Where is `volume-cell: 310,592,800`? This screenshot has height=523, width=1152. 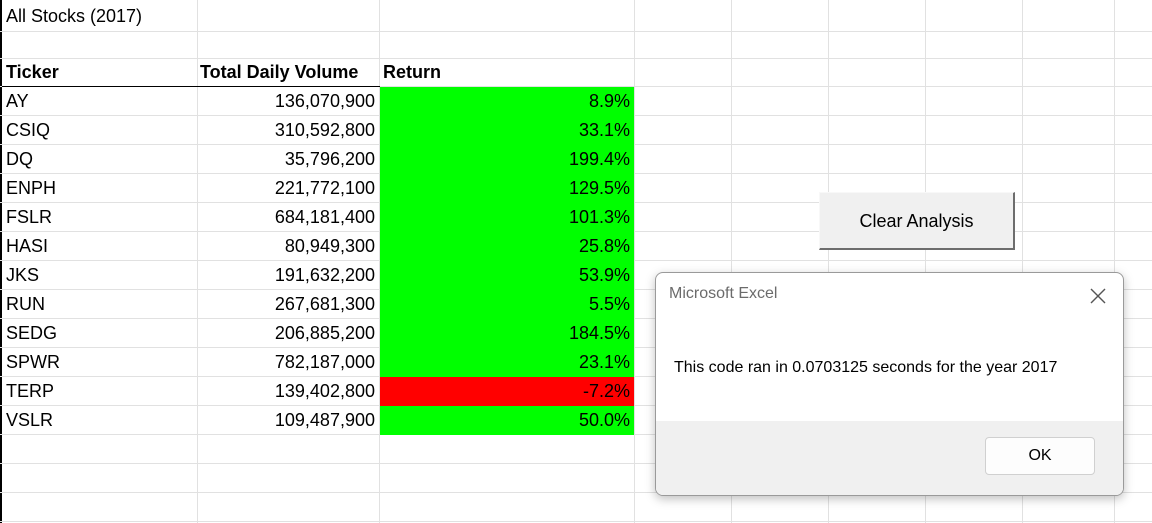 volume-cell: 310,592,800 is located at coordinates (287, 130).